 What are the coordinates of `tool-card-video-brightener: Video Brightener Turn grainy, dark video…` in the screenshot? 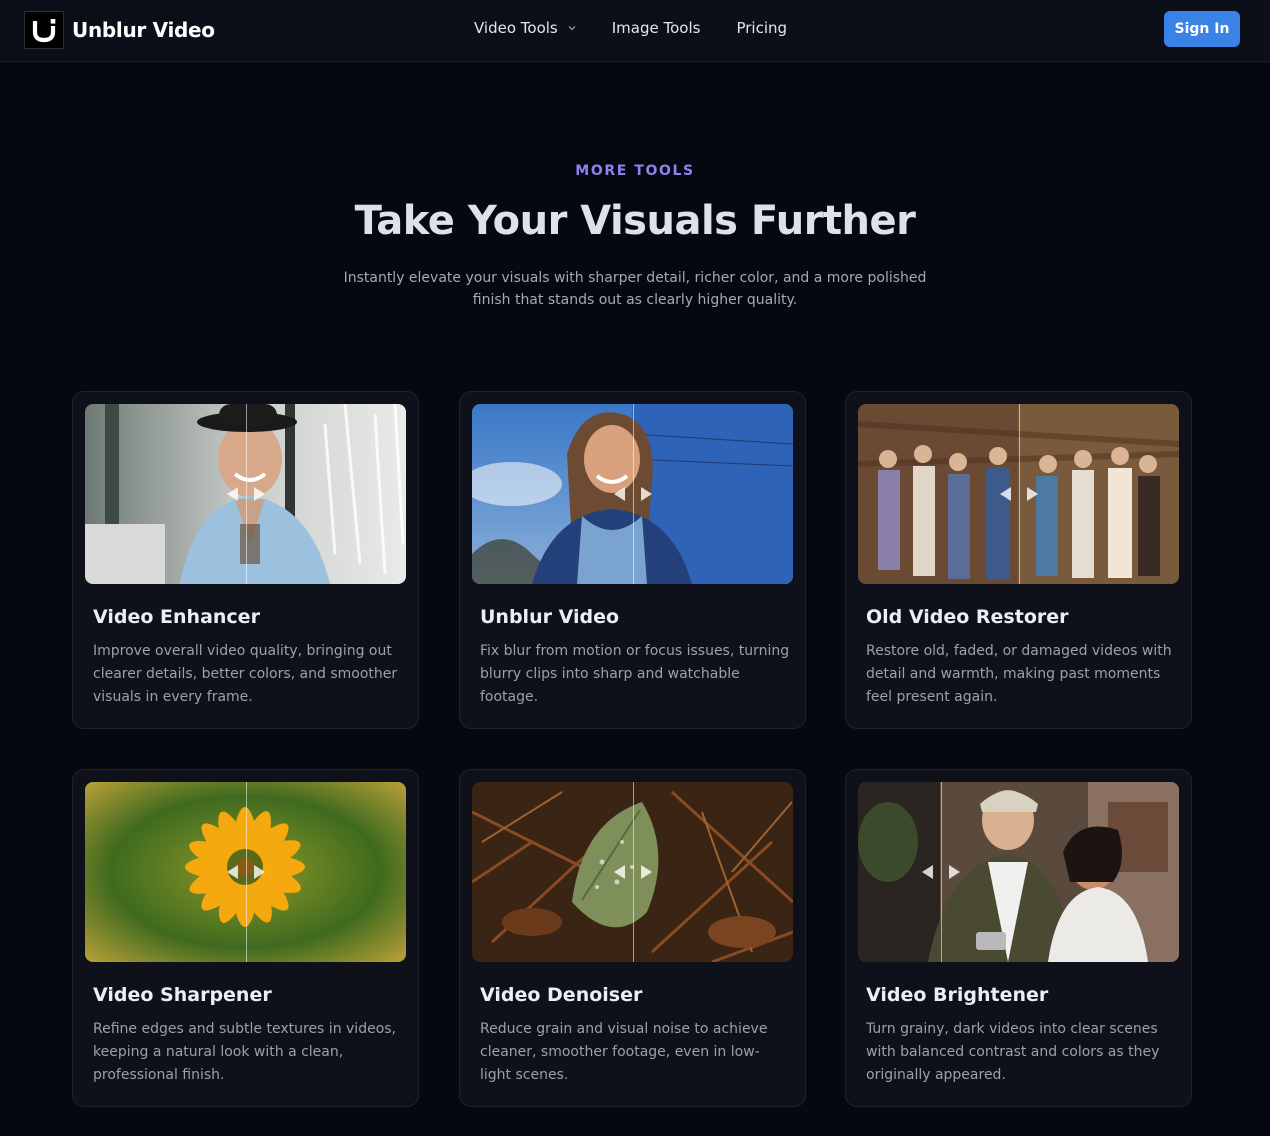 It's located at (1018, 938).